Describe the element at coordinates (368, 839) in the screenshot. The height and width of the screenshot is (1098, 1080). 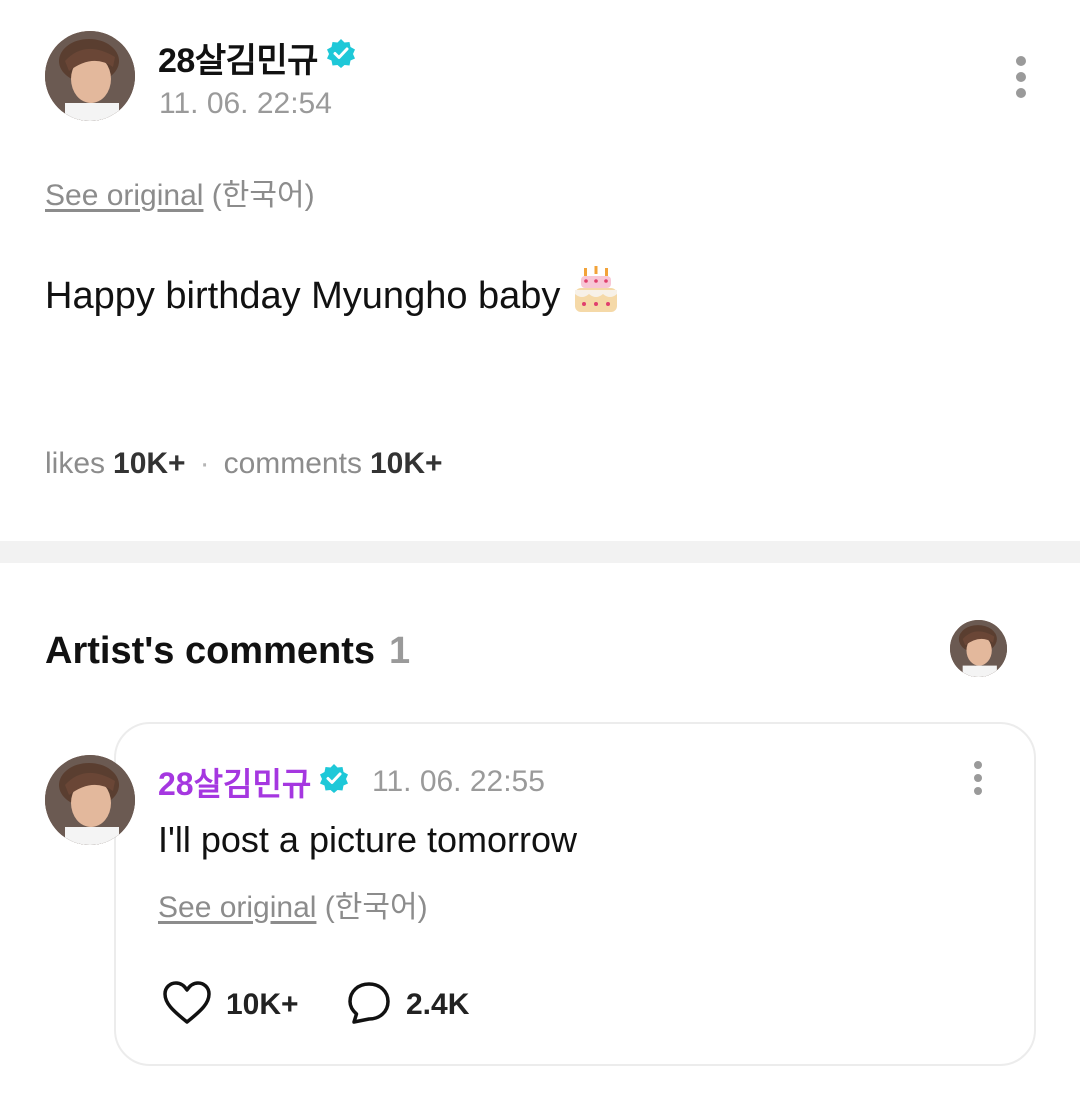
I see `comment-text: I'll post a picture tomorrow` at that location.